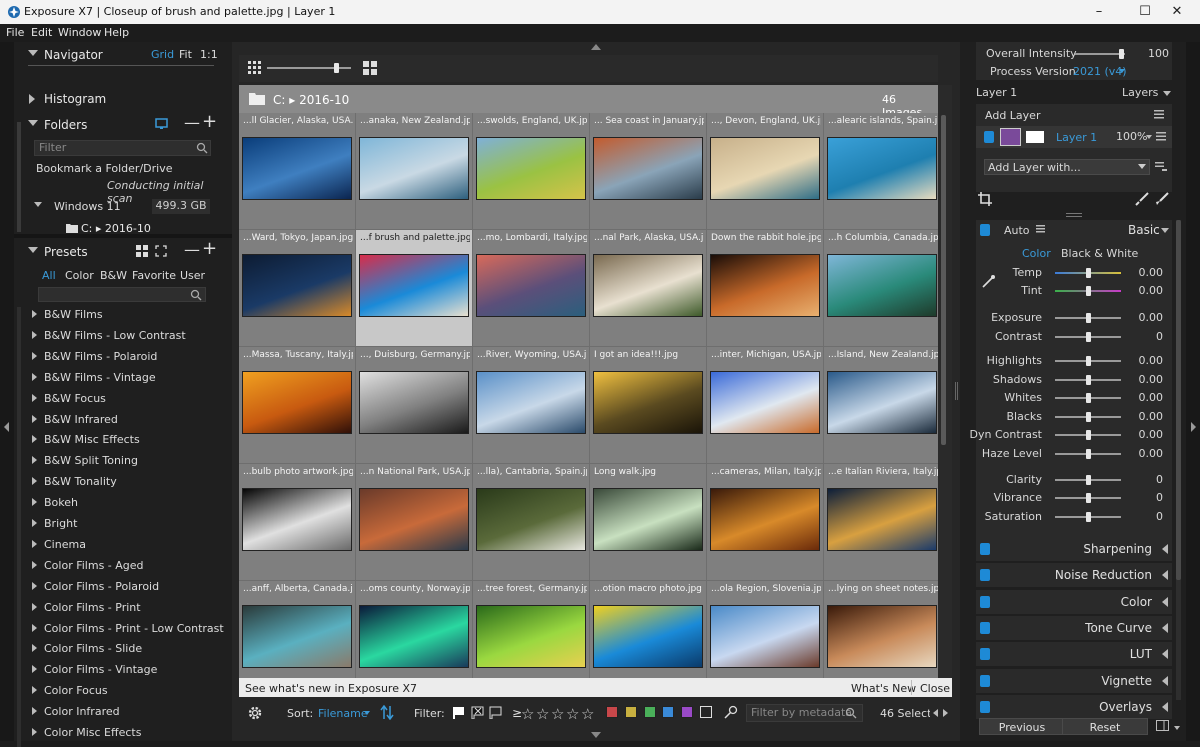 The height and width of the screenshot is (747, 1200). What do you see at coordinates (209, 248) in the screenshot?
I see `add-preset-icon: +` at bounding box center [209, 248].